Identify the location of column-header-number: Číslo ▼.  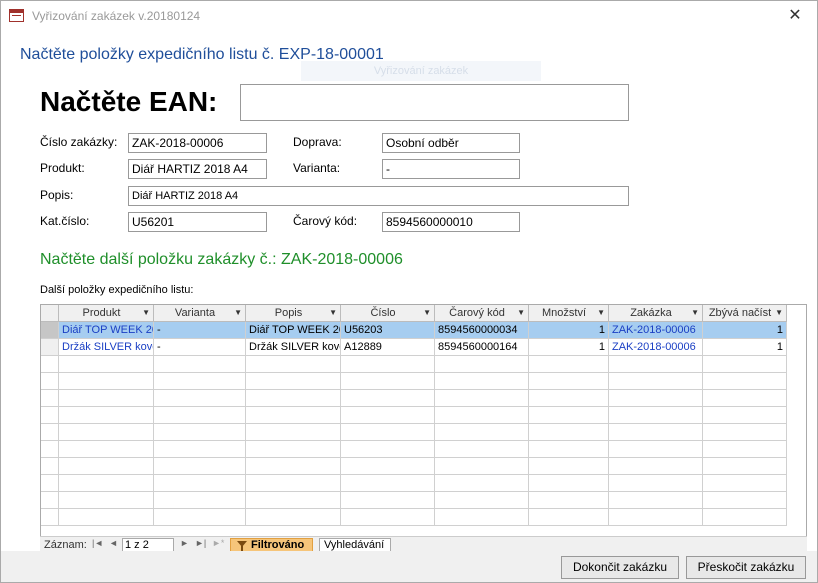
(388, 313).